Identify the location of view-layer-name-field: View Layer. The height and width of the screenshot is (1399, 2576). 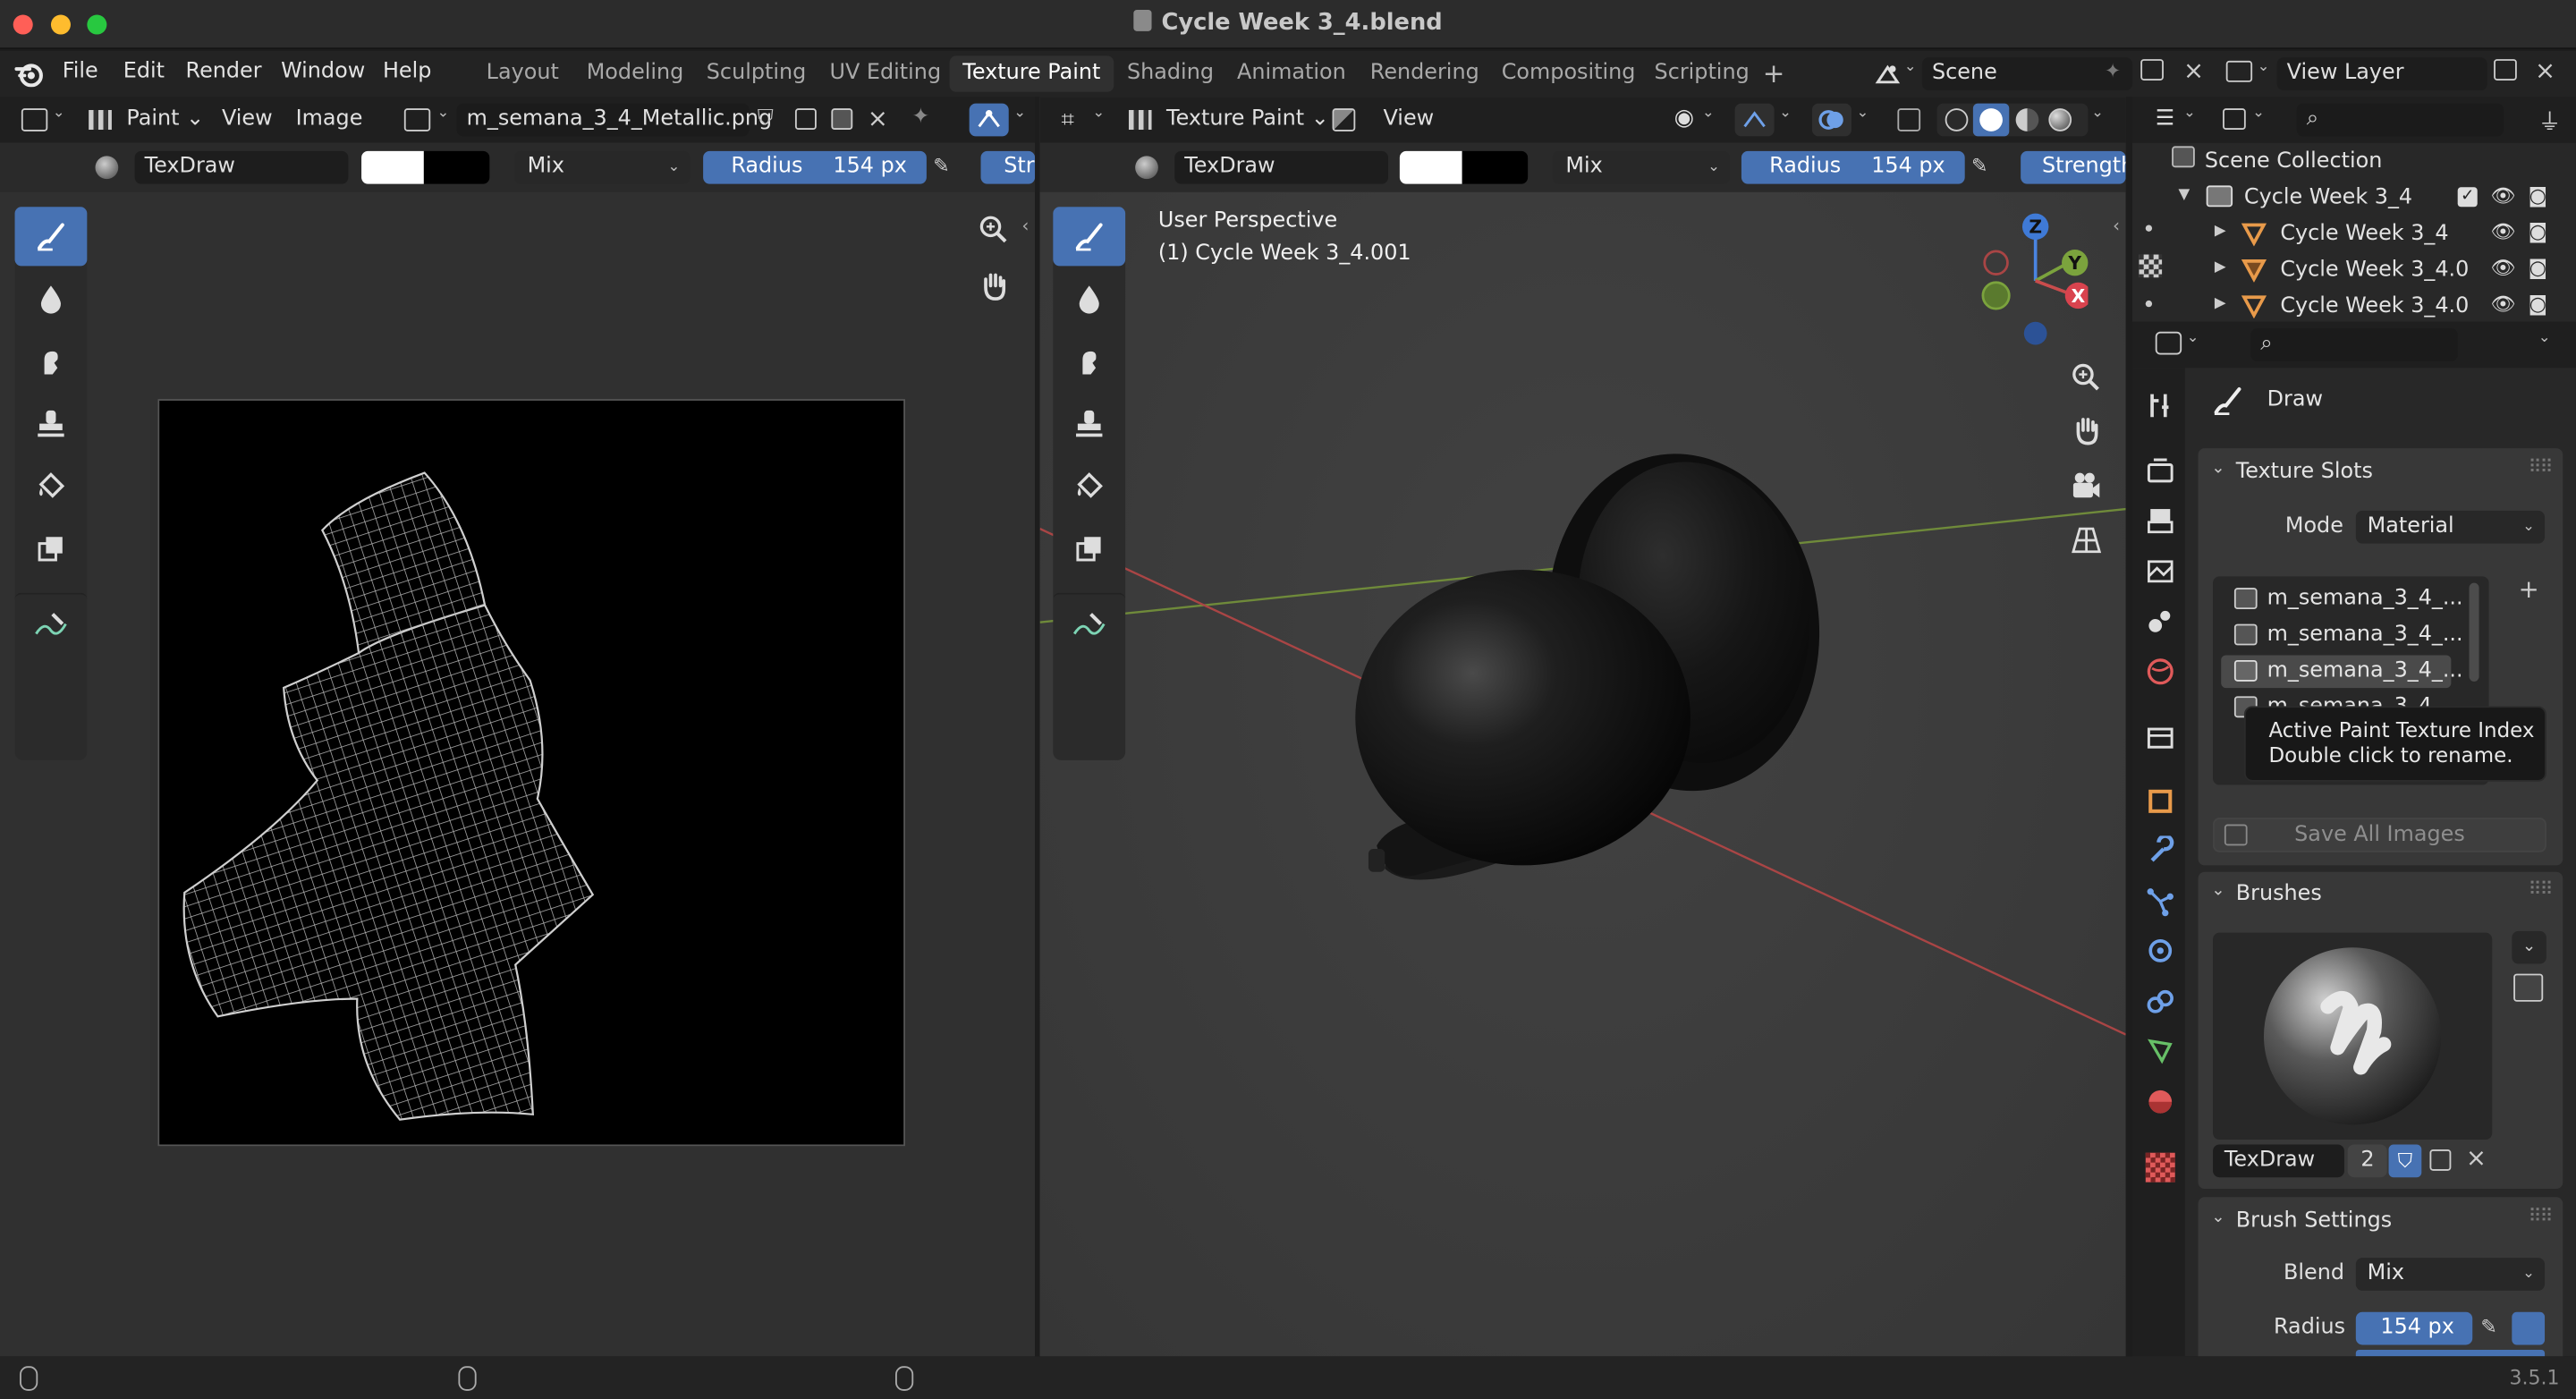
(2381, 73).